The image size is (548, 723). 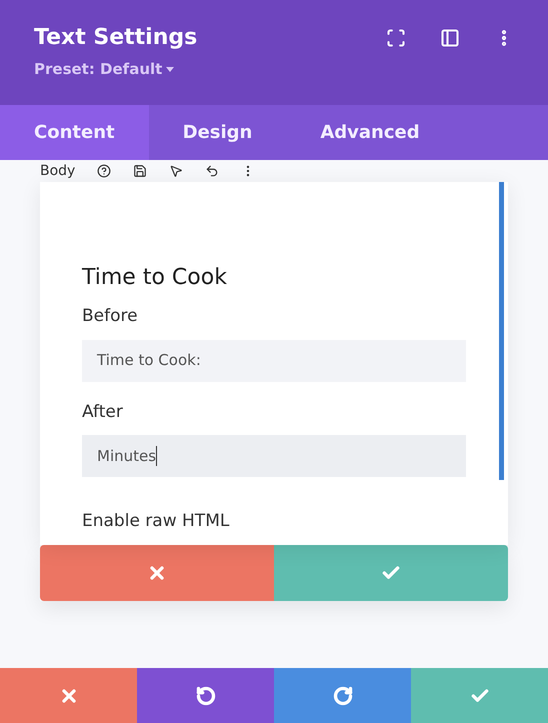 I want to click on focus-icon, so click(x=396, y=38).